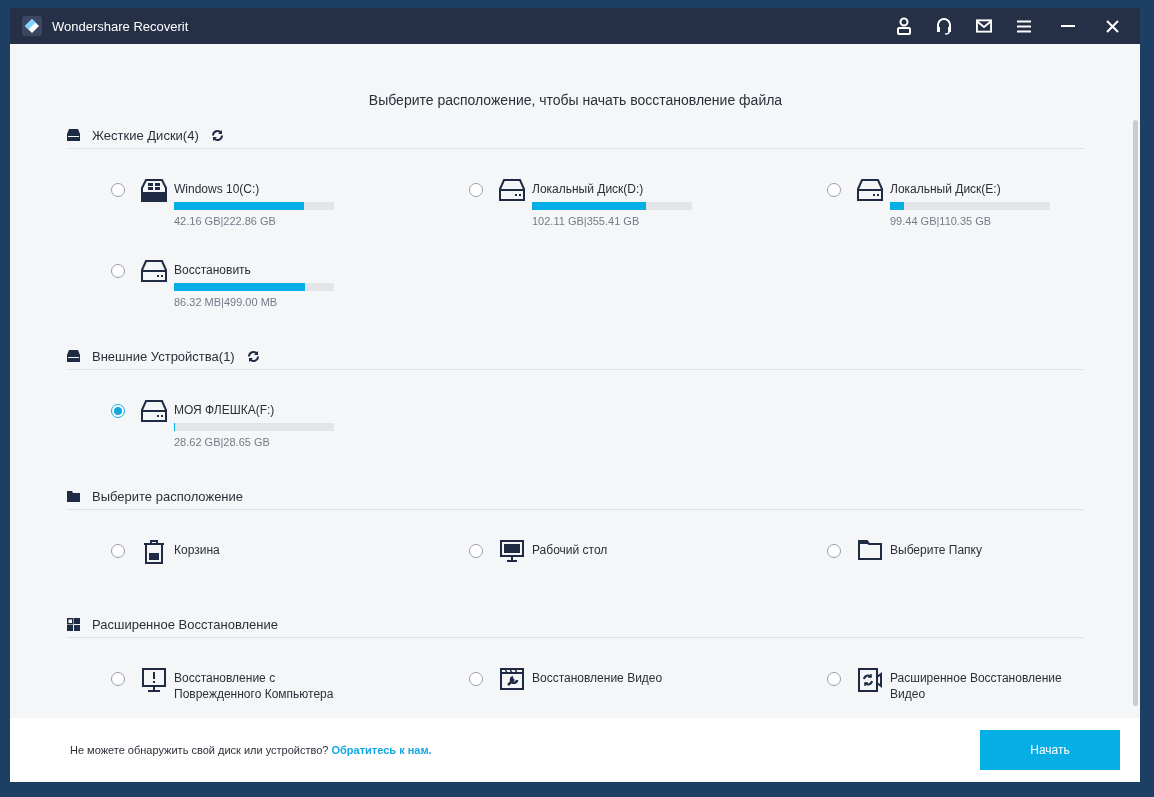 The image size is (1154, 797). What do you see at coordinates (121, 26) in the screenshot?
I see `window-title: Wondershare Recoverit` at bounding box center [121, 26].